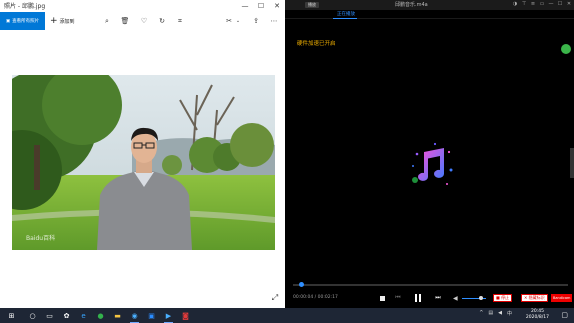 Image resolution: width=574 pixels, height=323 pixels. Describe the element at coordinates (151, 315) in the screenshot. I see `photos-app-icon: ▣` at that location.